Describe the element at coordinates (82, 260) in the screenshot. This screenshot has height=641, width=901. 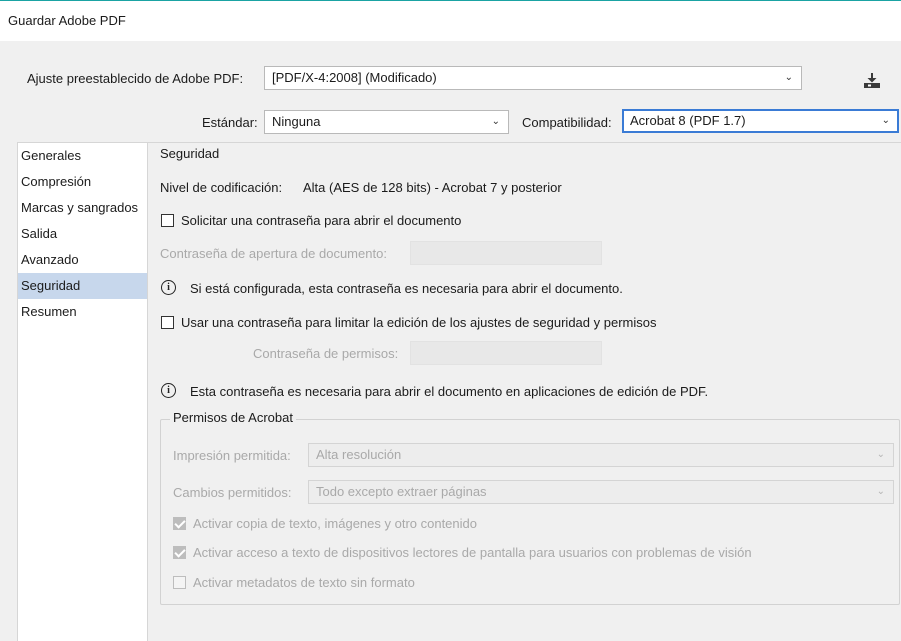
I see `sidebar-item-avanzado: Avanzado` at that location.